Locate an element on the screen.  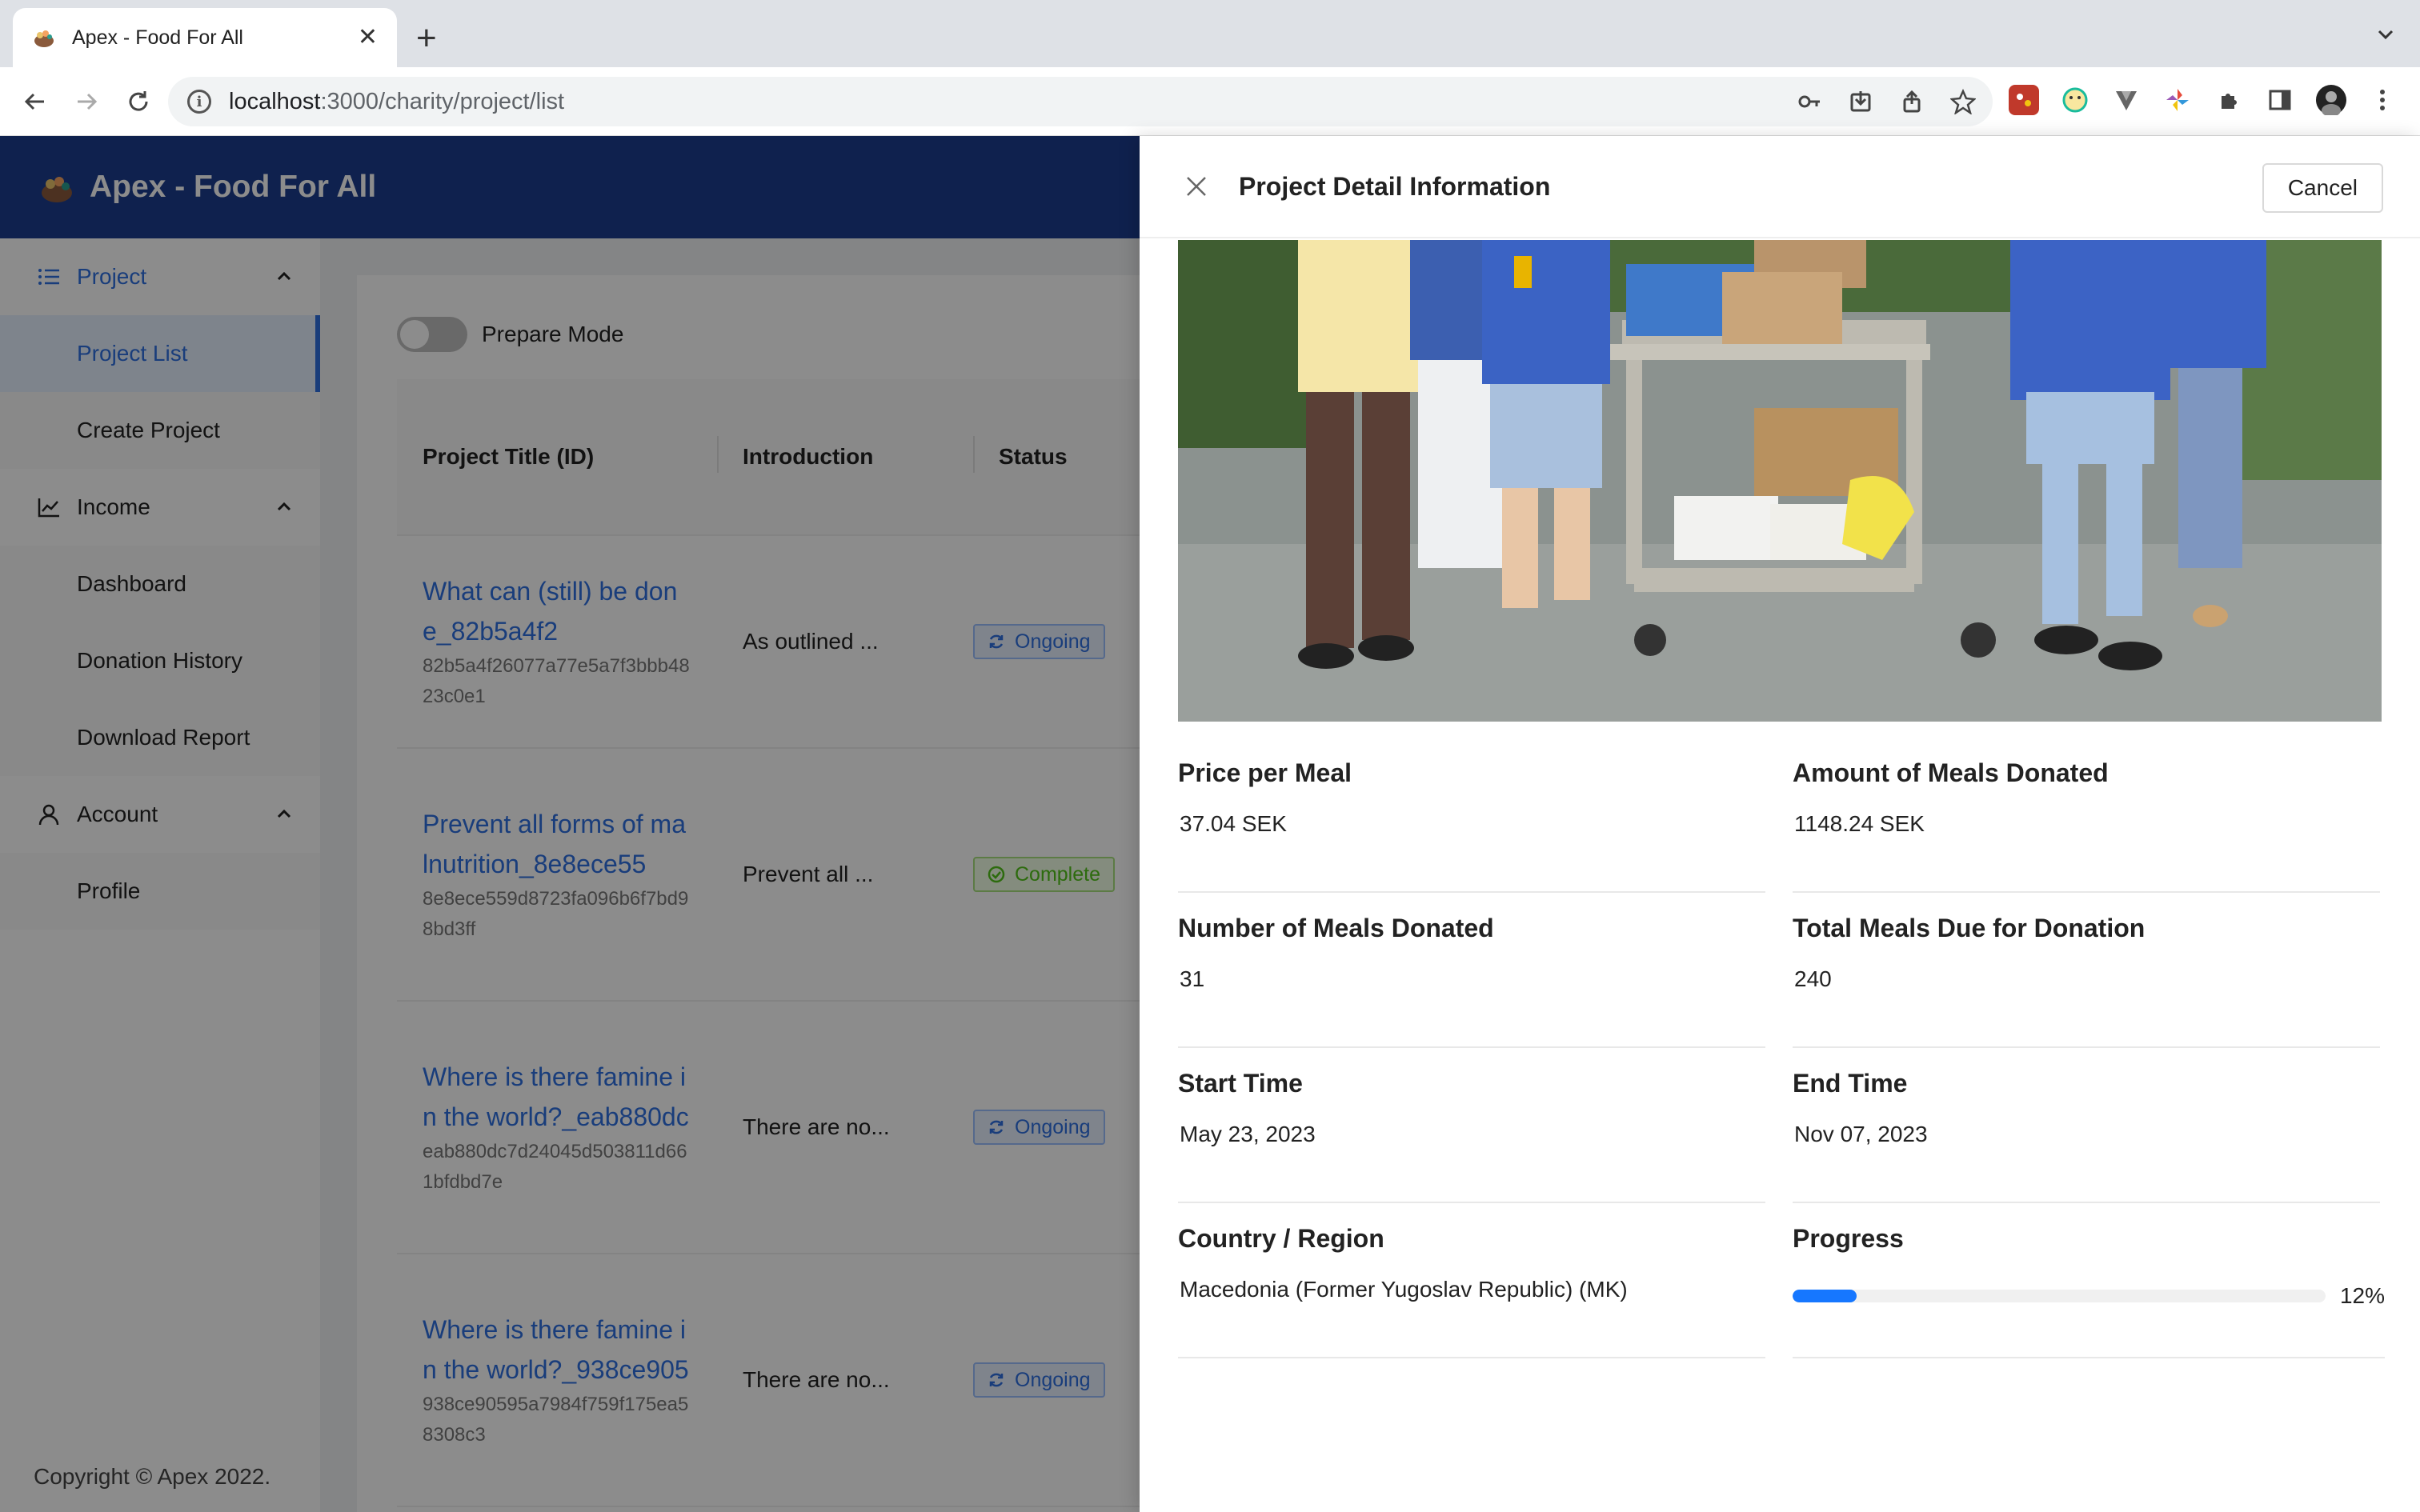
progress-percent: 12% is located at coordinates (2362, 1295).